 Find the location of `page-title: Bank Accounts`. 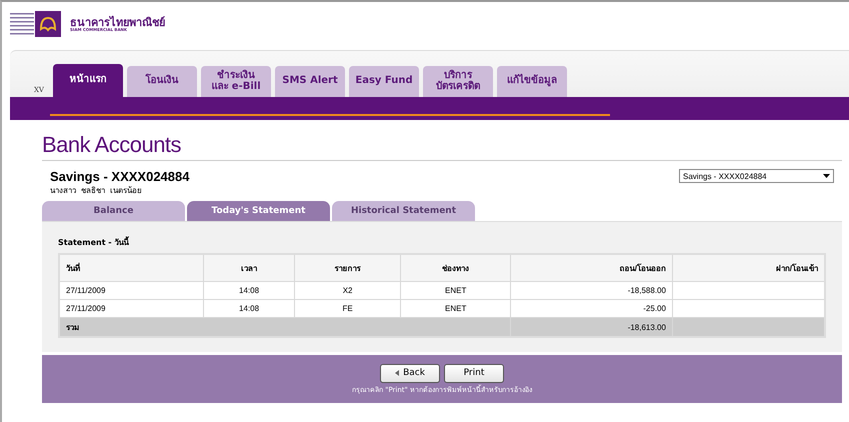

page-title: Bank Accounts is located at coordinates (442, 146).